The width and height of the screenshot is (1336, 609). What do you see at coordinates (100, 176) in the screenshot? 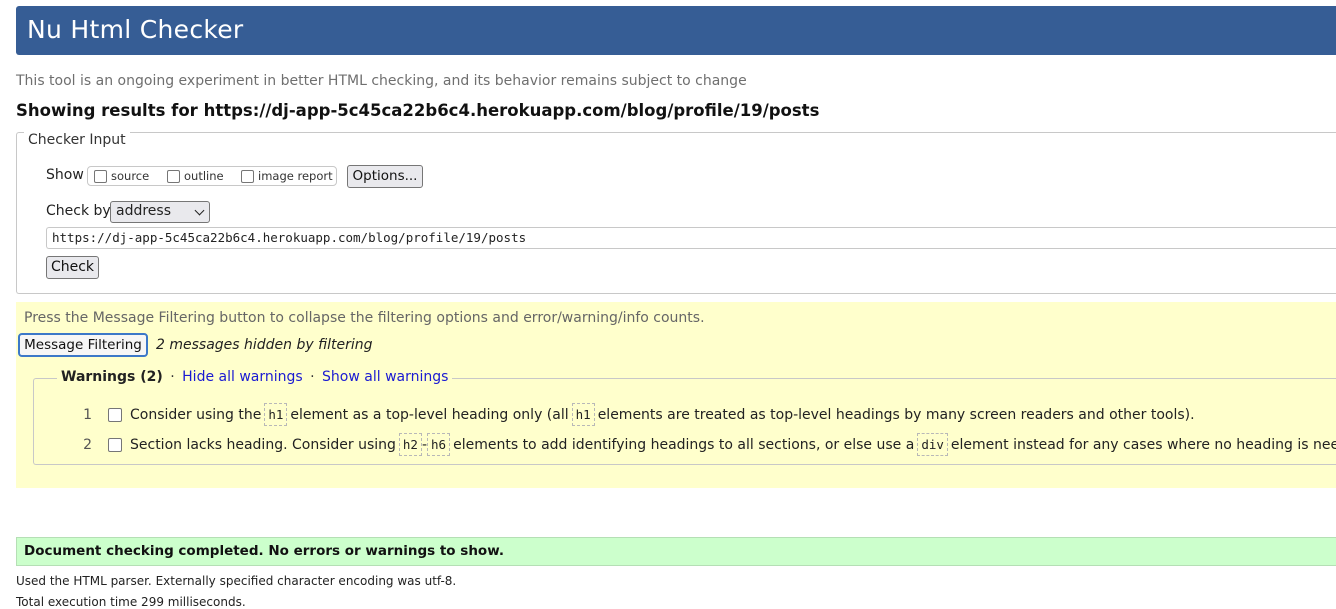
I see `source-checkbox` at bounding box center [100, 176].